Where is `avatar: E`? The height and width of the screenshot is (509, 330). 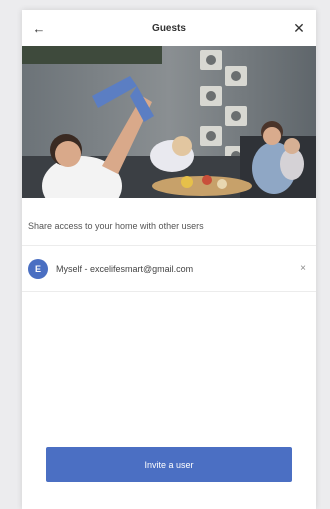 avatar: E is located at coordinates (38, 268).